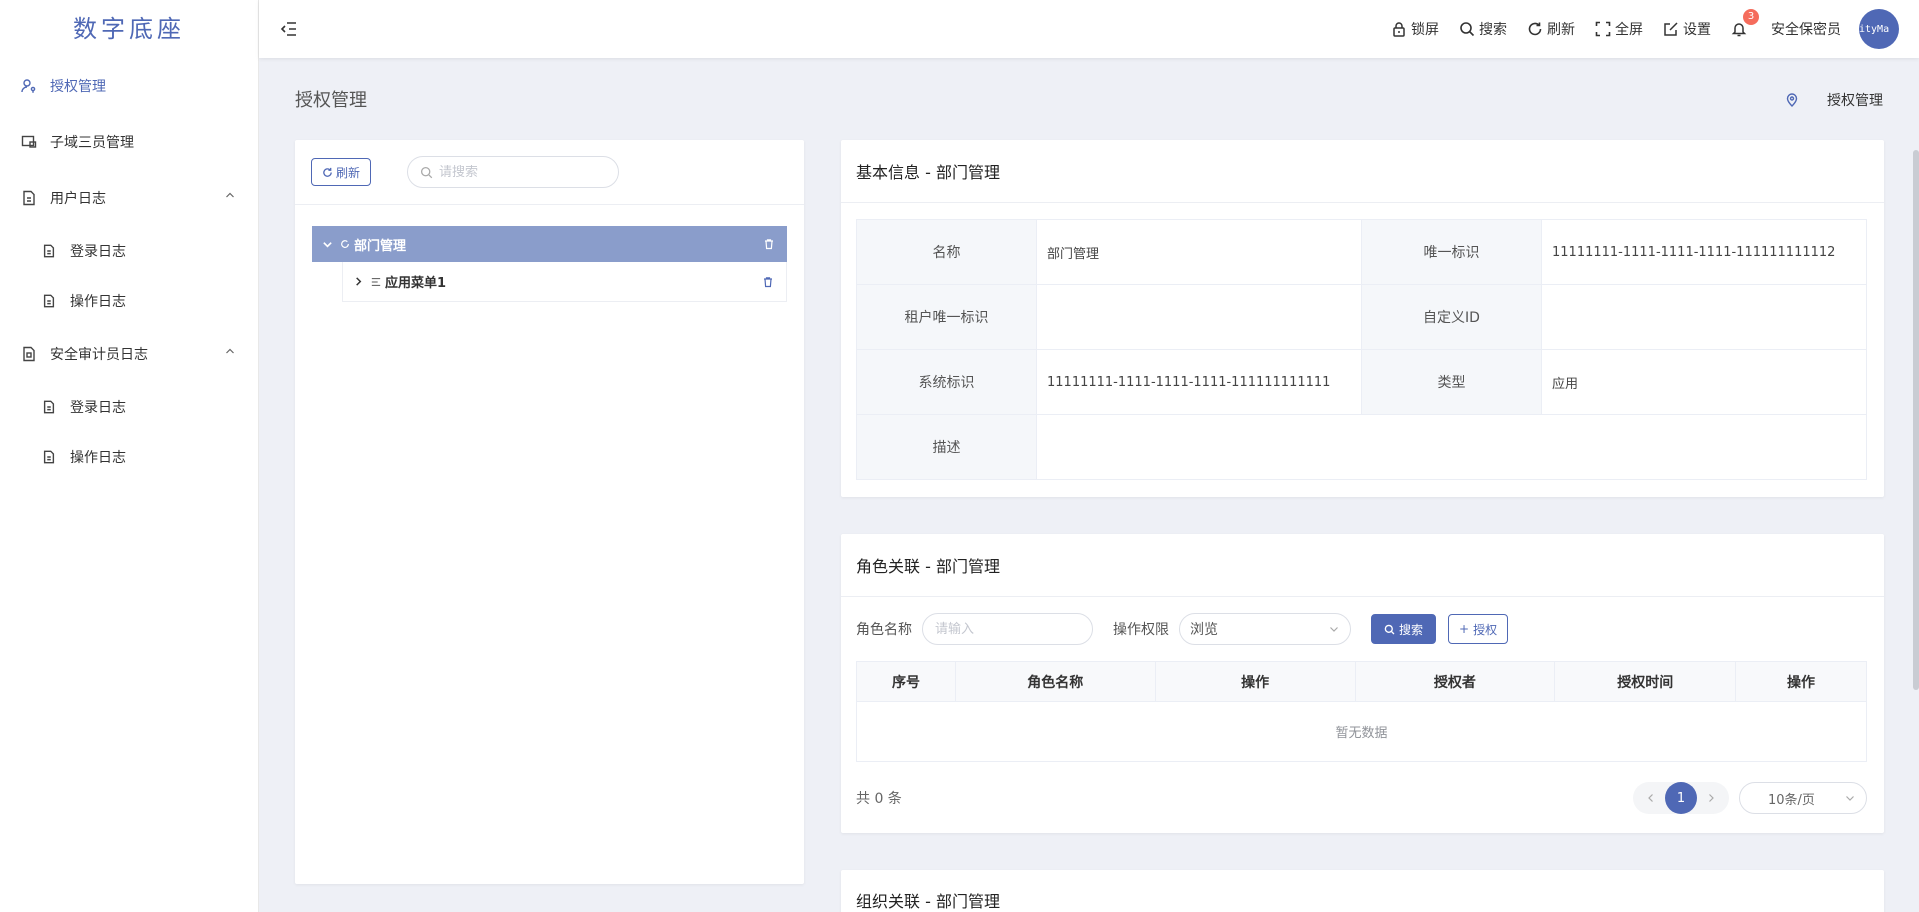 Image resolution: width=1919 pixels, height=912 pixels. Describe the element at coordinates (1855, 100) in the screenshot. I see `breadcrumb-item: 授权管理` at that location.